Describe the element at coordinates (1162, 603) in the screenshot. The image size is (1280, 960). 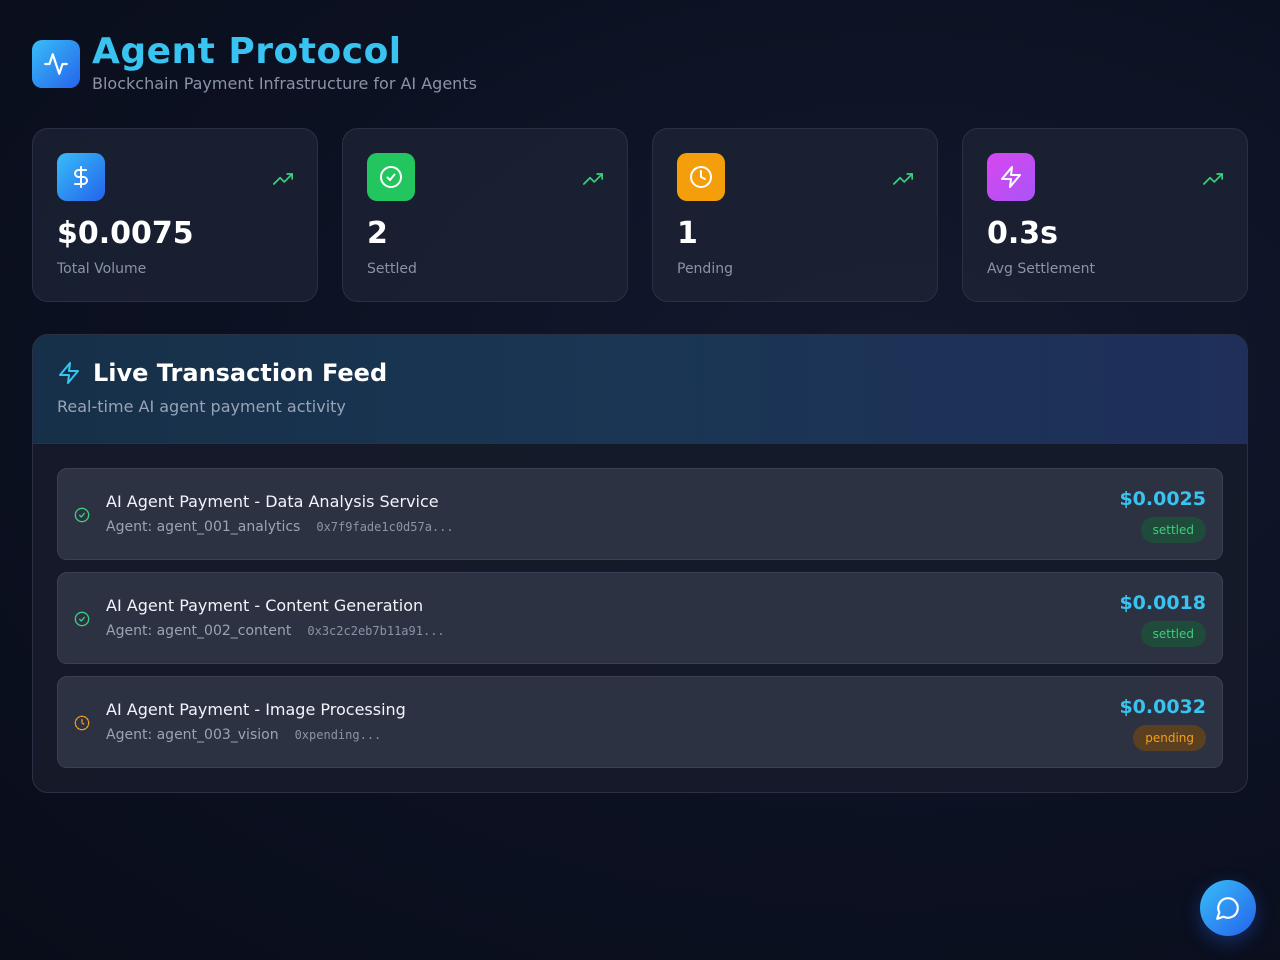
I see `transaction-amount: $0.0018` at that location.